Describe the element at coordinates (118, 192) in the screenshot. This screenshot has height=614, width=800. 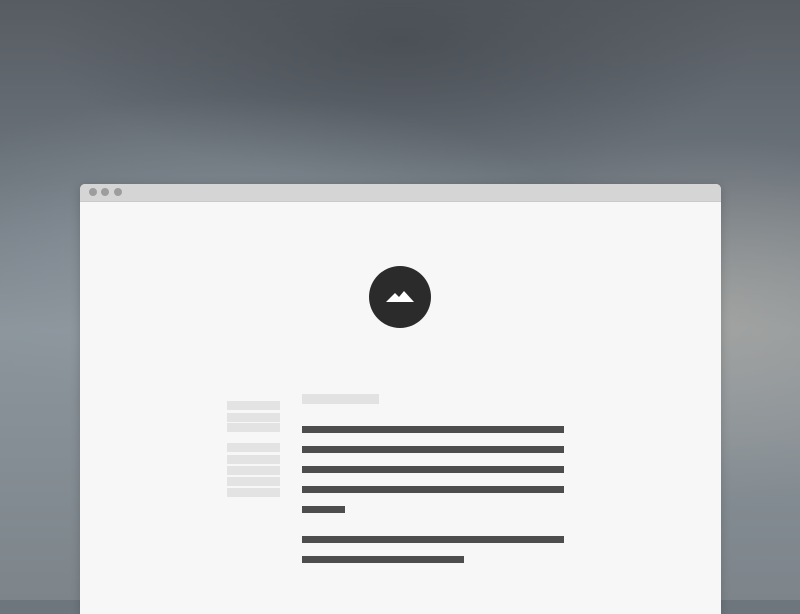
I see `maximize-dot` at that location.